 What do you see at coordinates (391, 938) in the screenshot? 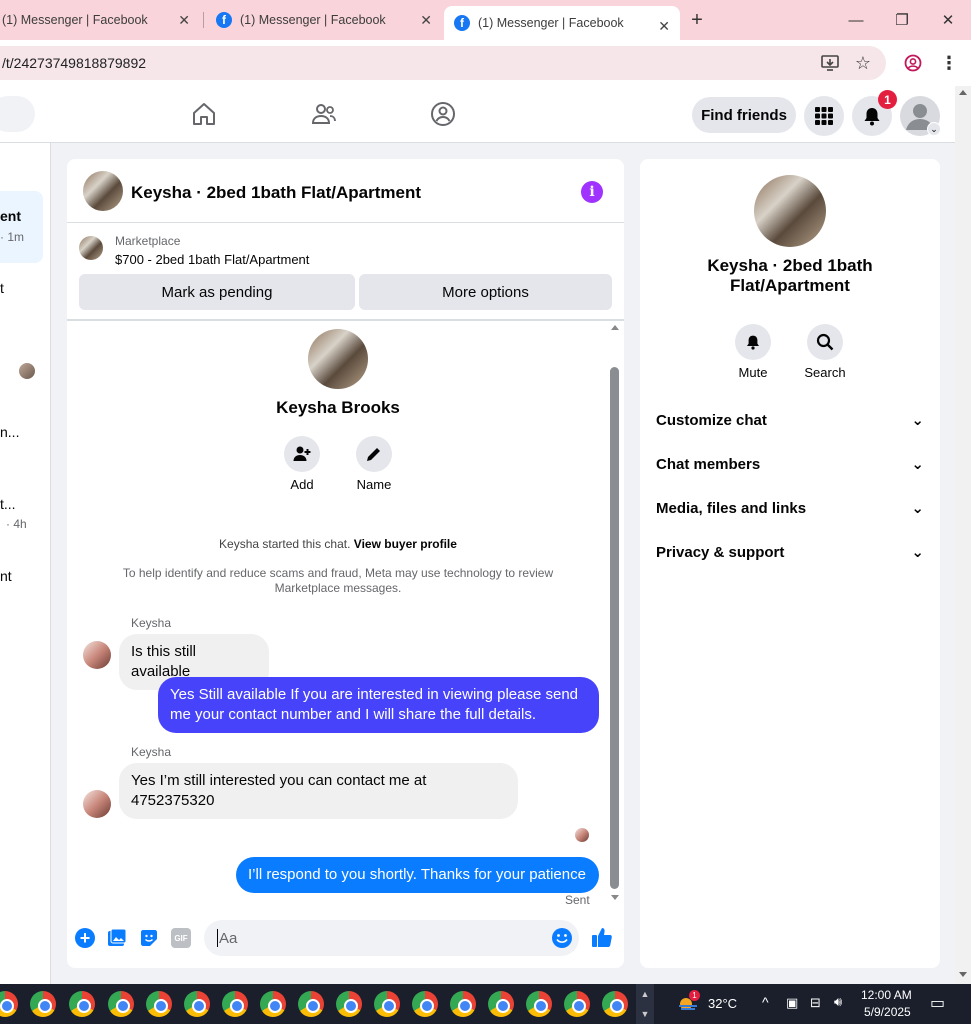
I see `message-input: Aa` at bounding box center [391, 938].